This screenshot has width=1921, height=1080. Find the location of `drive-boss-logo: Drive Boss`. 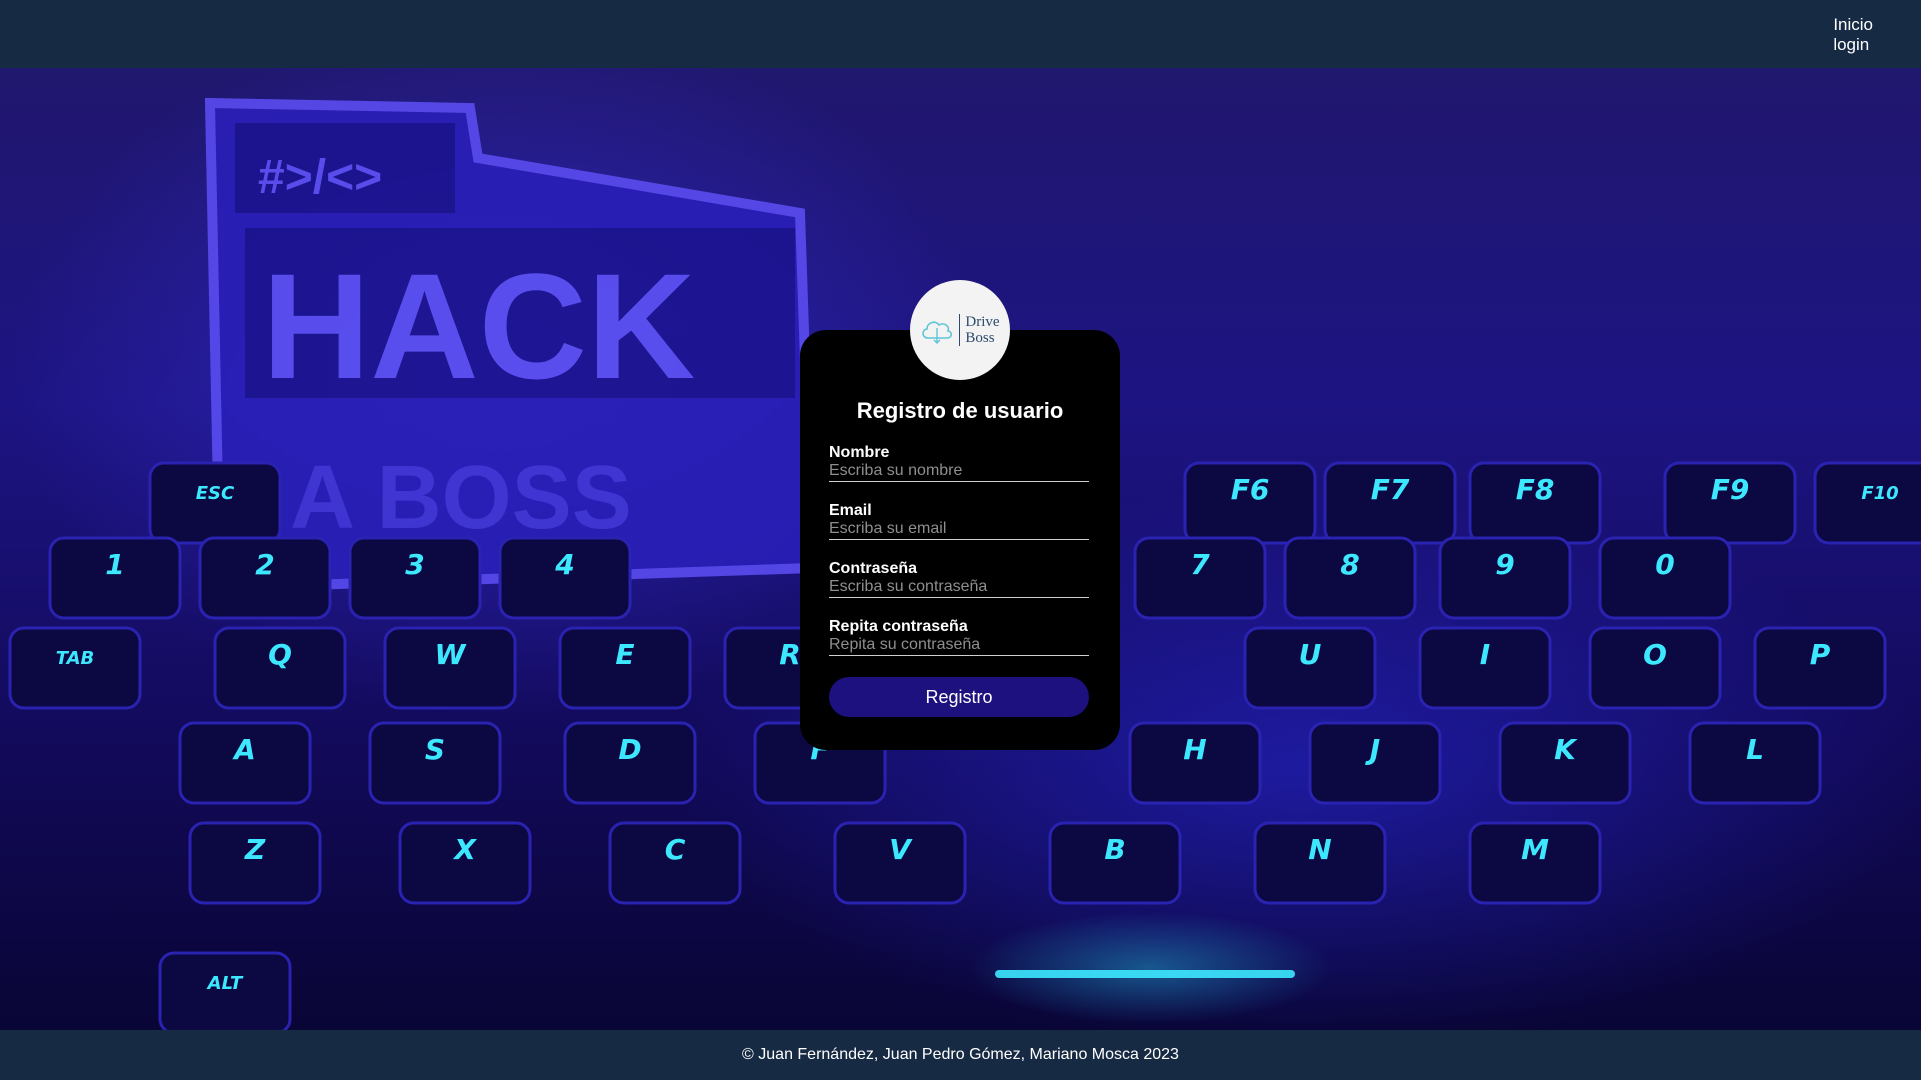

drive-boss-logo: Drive Boss is located at coordinates (960, 330).